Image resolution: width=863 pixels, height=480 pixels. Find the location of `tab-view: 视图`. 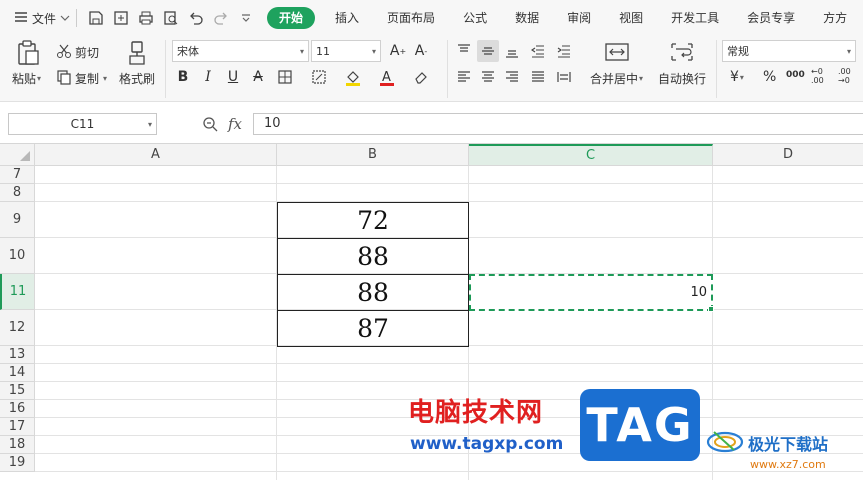

tab-view: 视图 is located at coordinates (631, 18).